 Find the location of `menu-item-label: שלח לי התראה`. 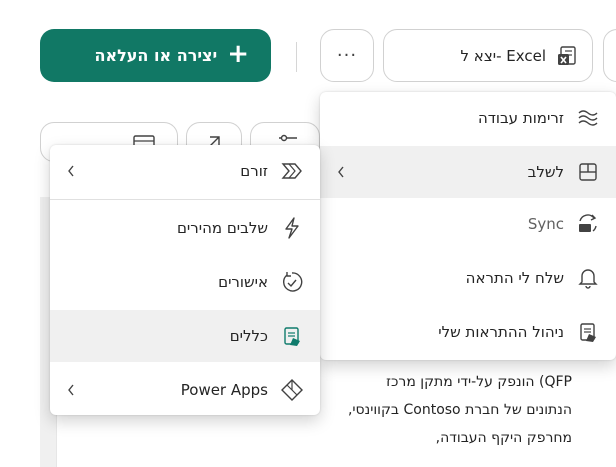

menu-item-label: שלח לי התראה is located at coordinates (514, 278).